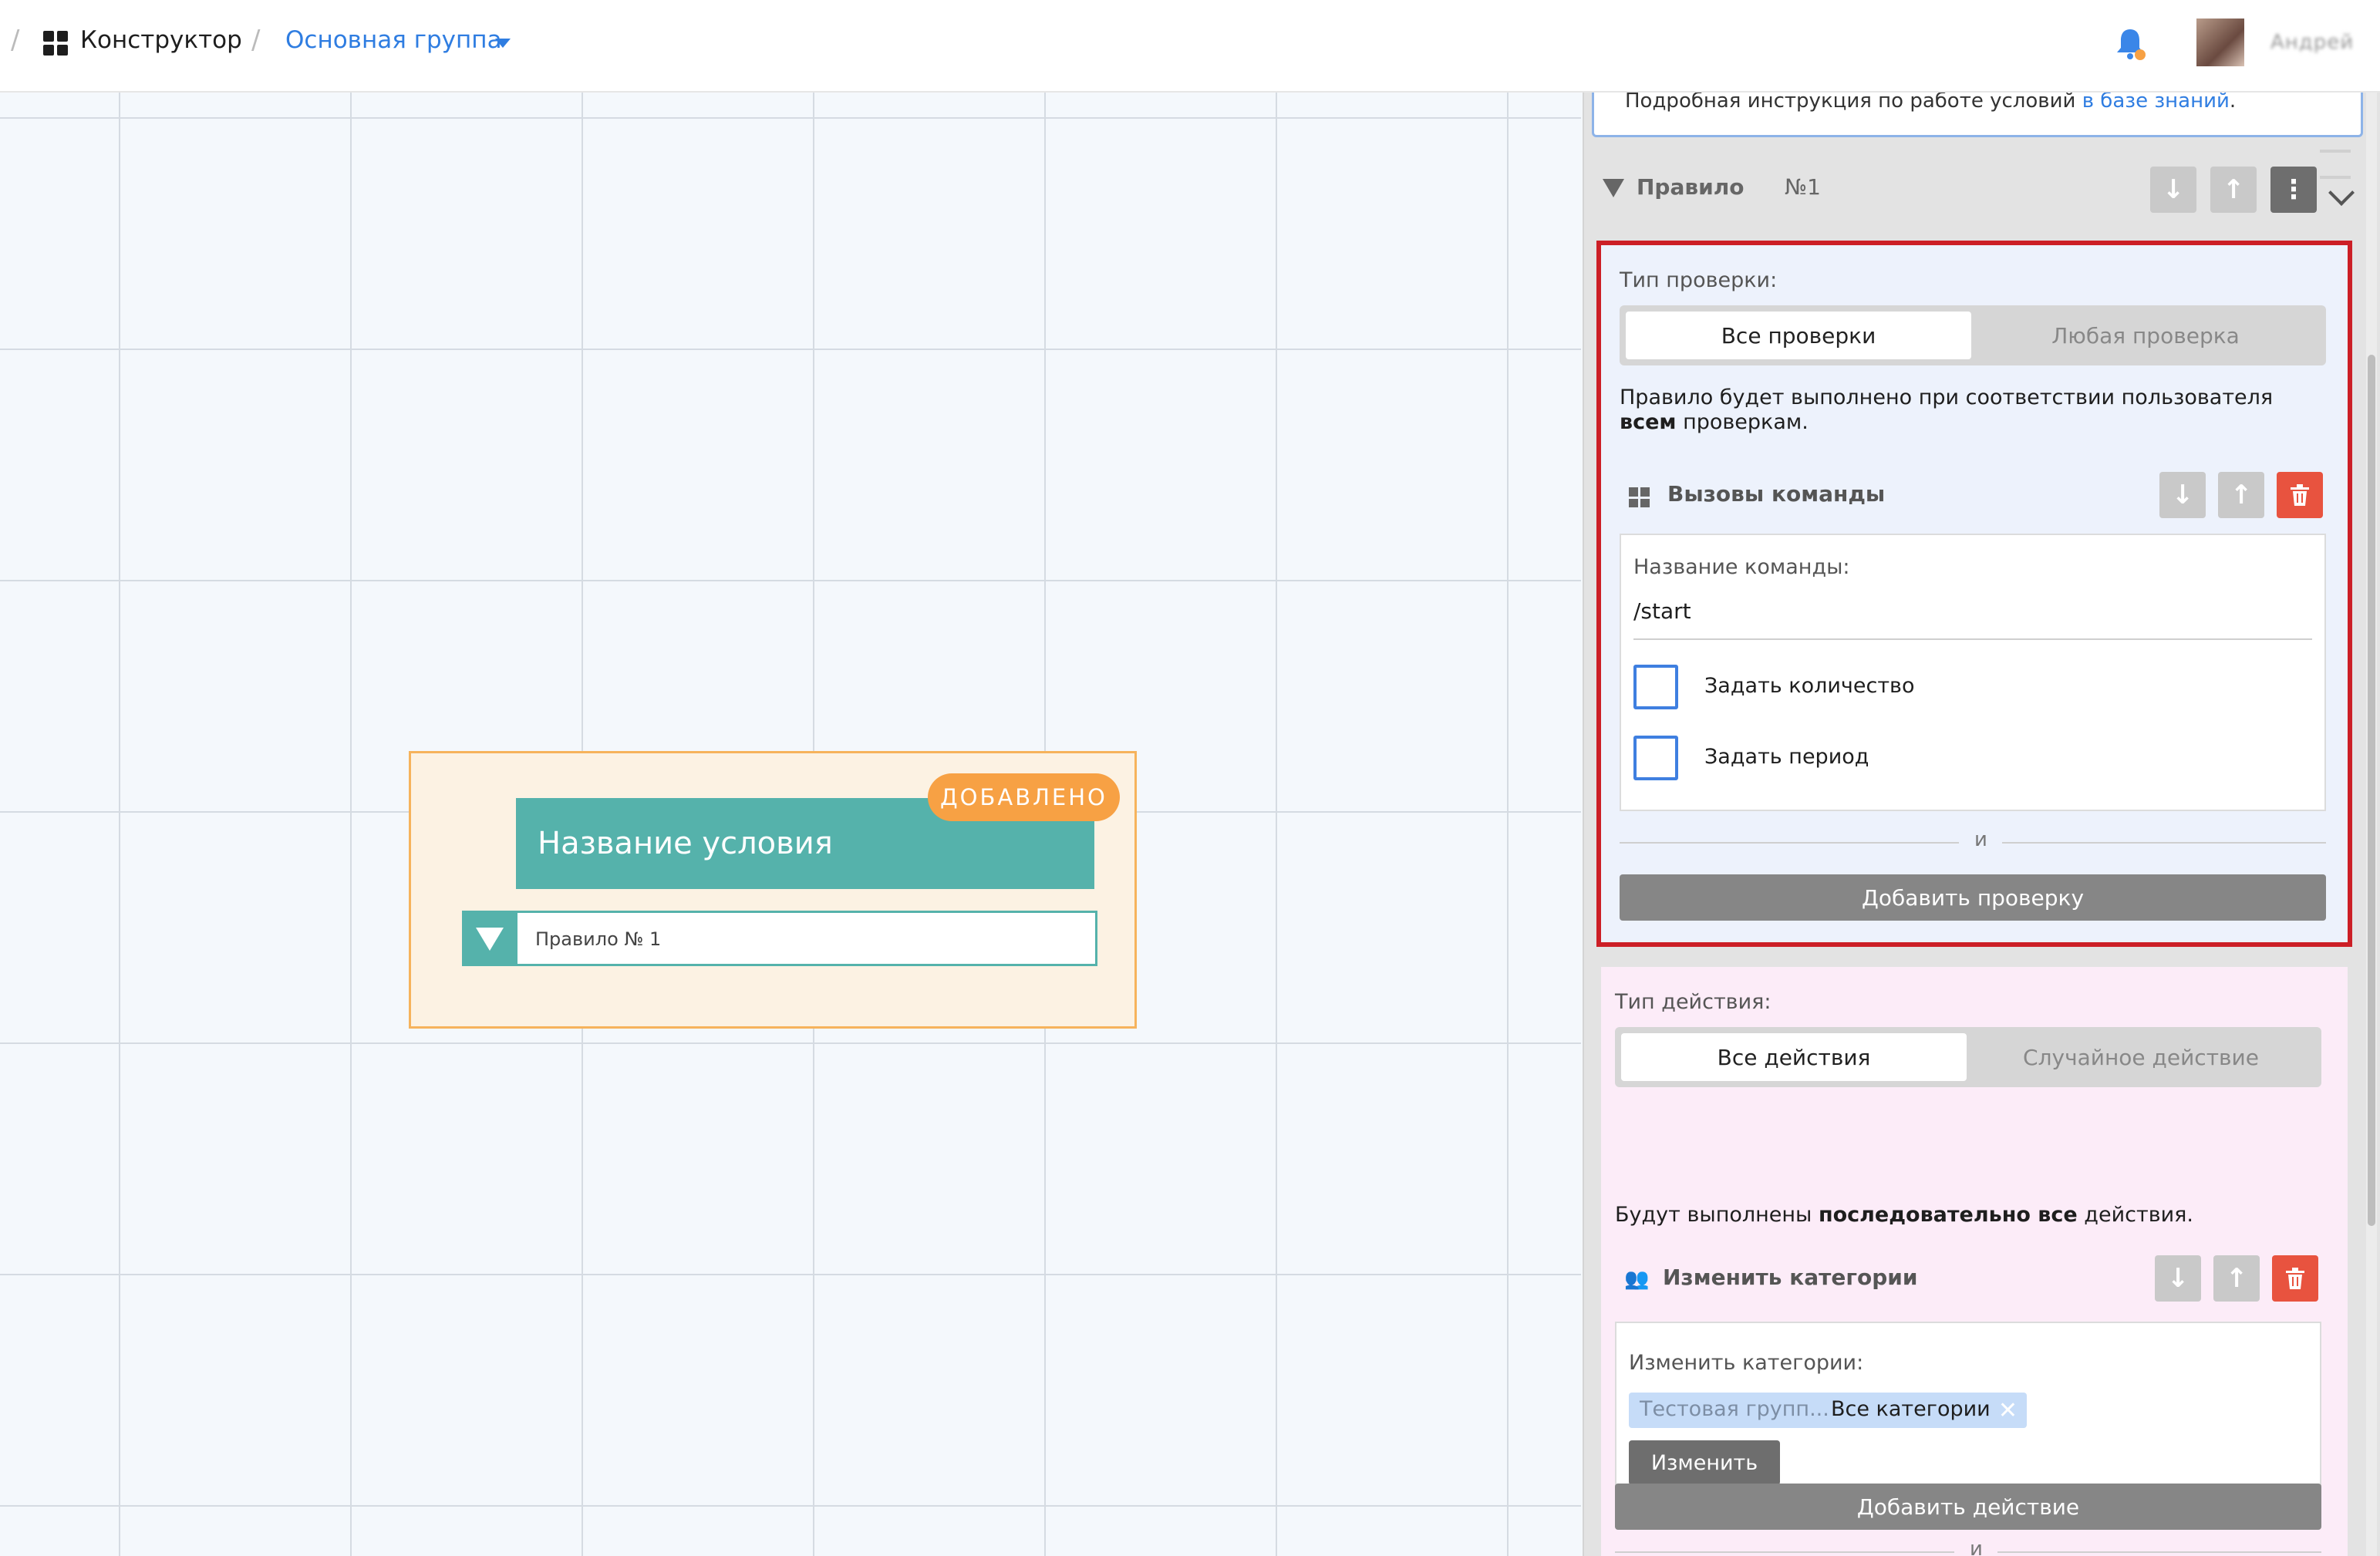 Image resolution: width=2380 pixels, height=1556 pixels. Describe the element at coordinates (1981, 190) in the screenshot. I see `rule-header: Правило №1 ↓ ↑ ⋮` at that location.